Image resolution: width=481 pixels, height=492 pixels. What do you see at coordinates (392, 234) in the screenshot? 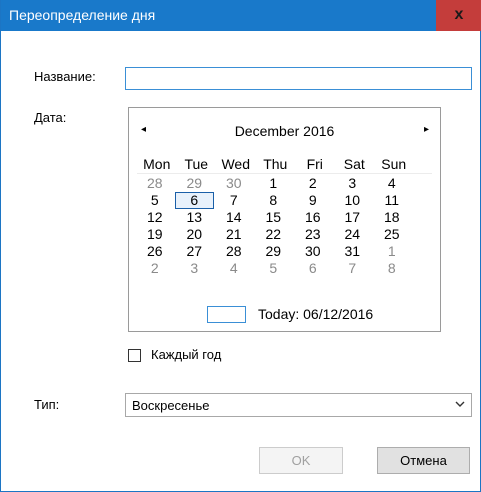
I see `calendar-day: 25` at bounding box center [392, 234].